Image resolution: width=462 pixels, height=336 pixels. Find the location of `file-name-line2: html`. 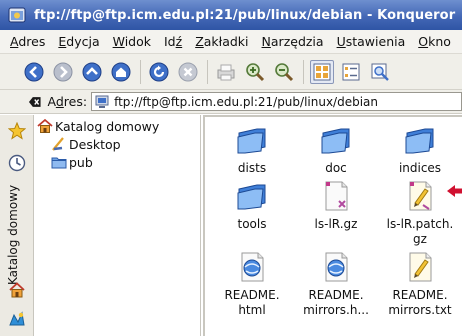

file-name-line2: html is located at coordinates (252, 310).